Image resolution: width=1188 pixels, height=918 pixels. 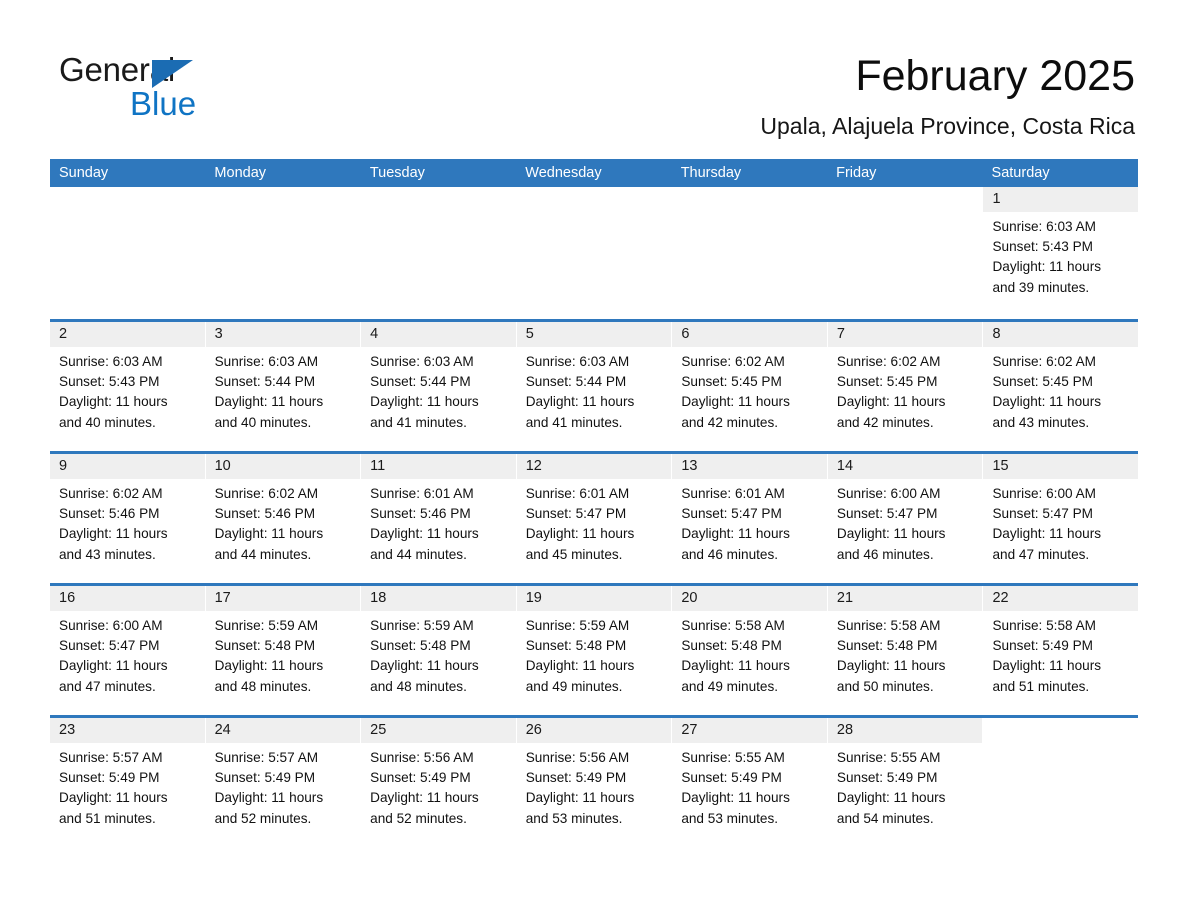 What do you see at coordinates (438, 730) in the screenshot?
I see `day-number-band: 25` at bounding box center [438, 730].